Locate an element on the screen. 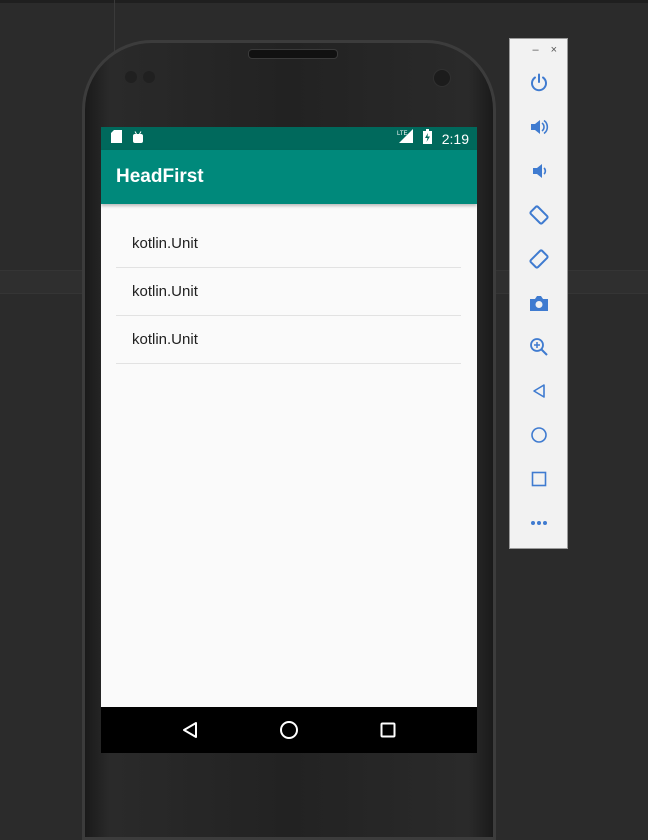 The image size is (648, 840). ide-top-border is located at coordinates (324, 1).